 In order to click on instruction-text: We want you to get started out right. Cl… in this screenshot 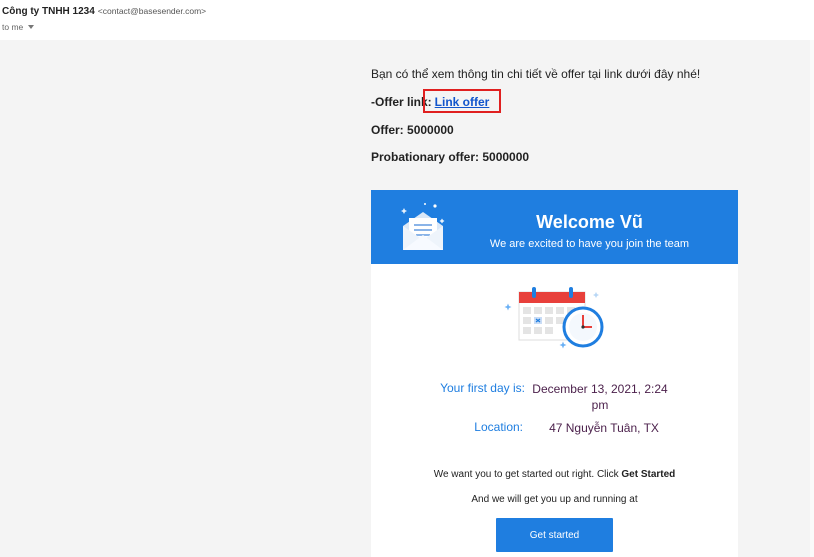, I will do `click(527, 474)`.